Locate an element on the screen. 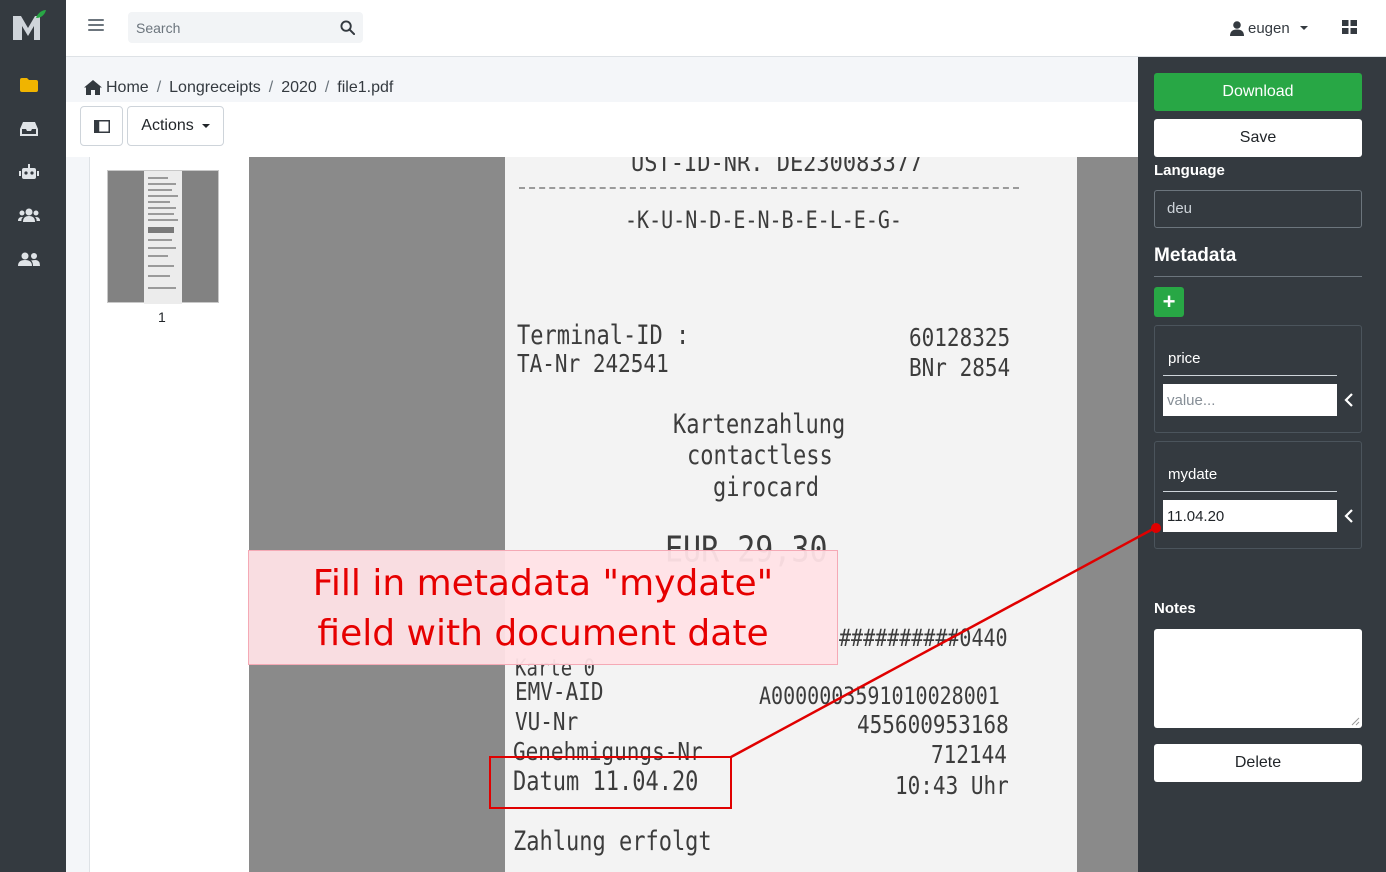 Image resolution: width=1386 pixels, height=872 pixels. receipt-terminal-label: Terminal-ID : is located at coordinates (603, 336).